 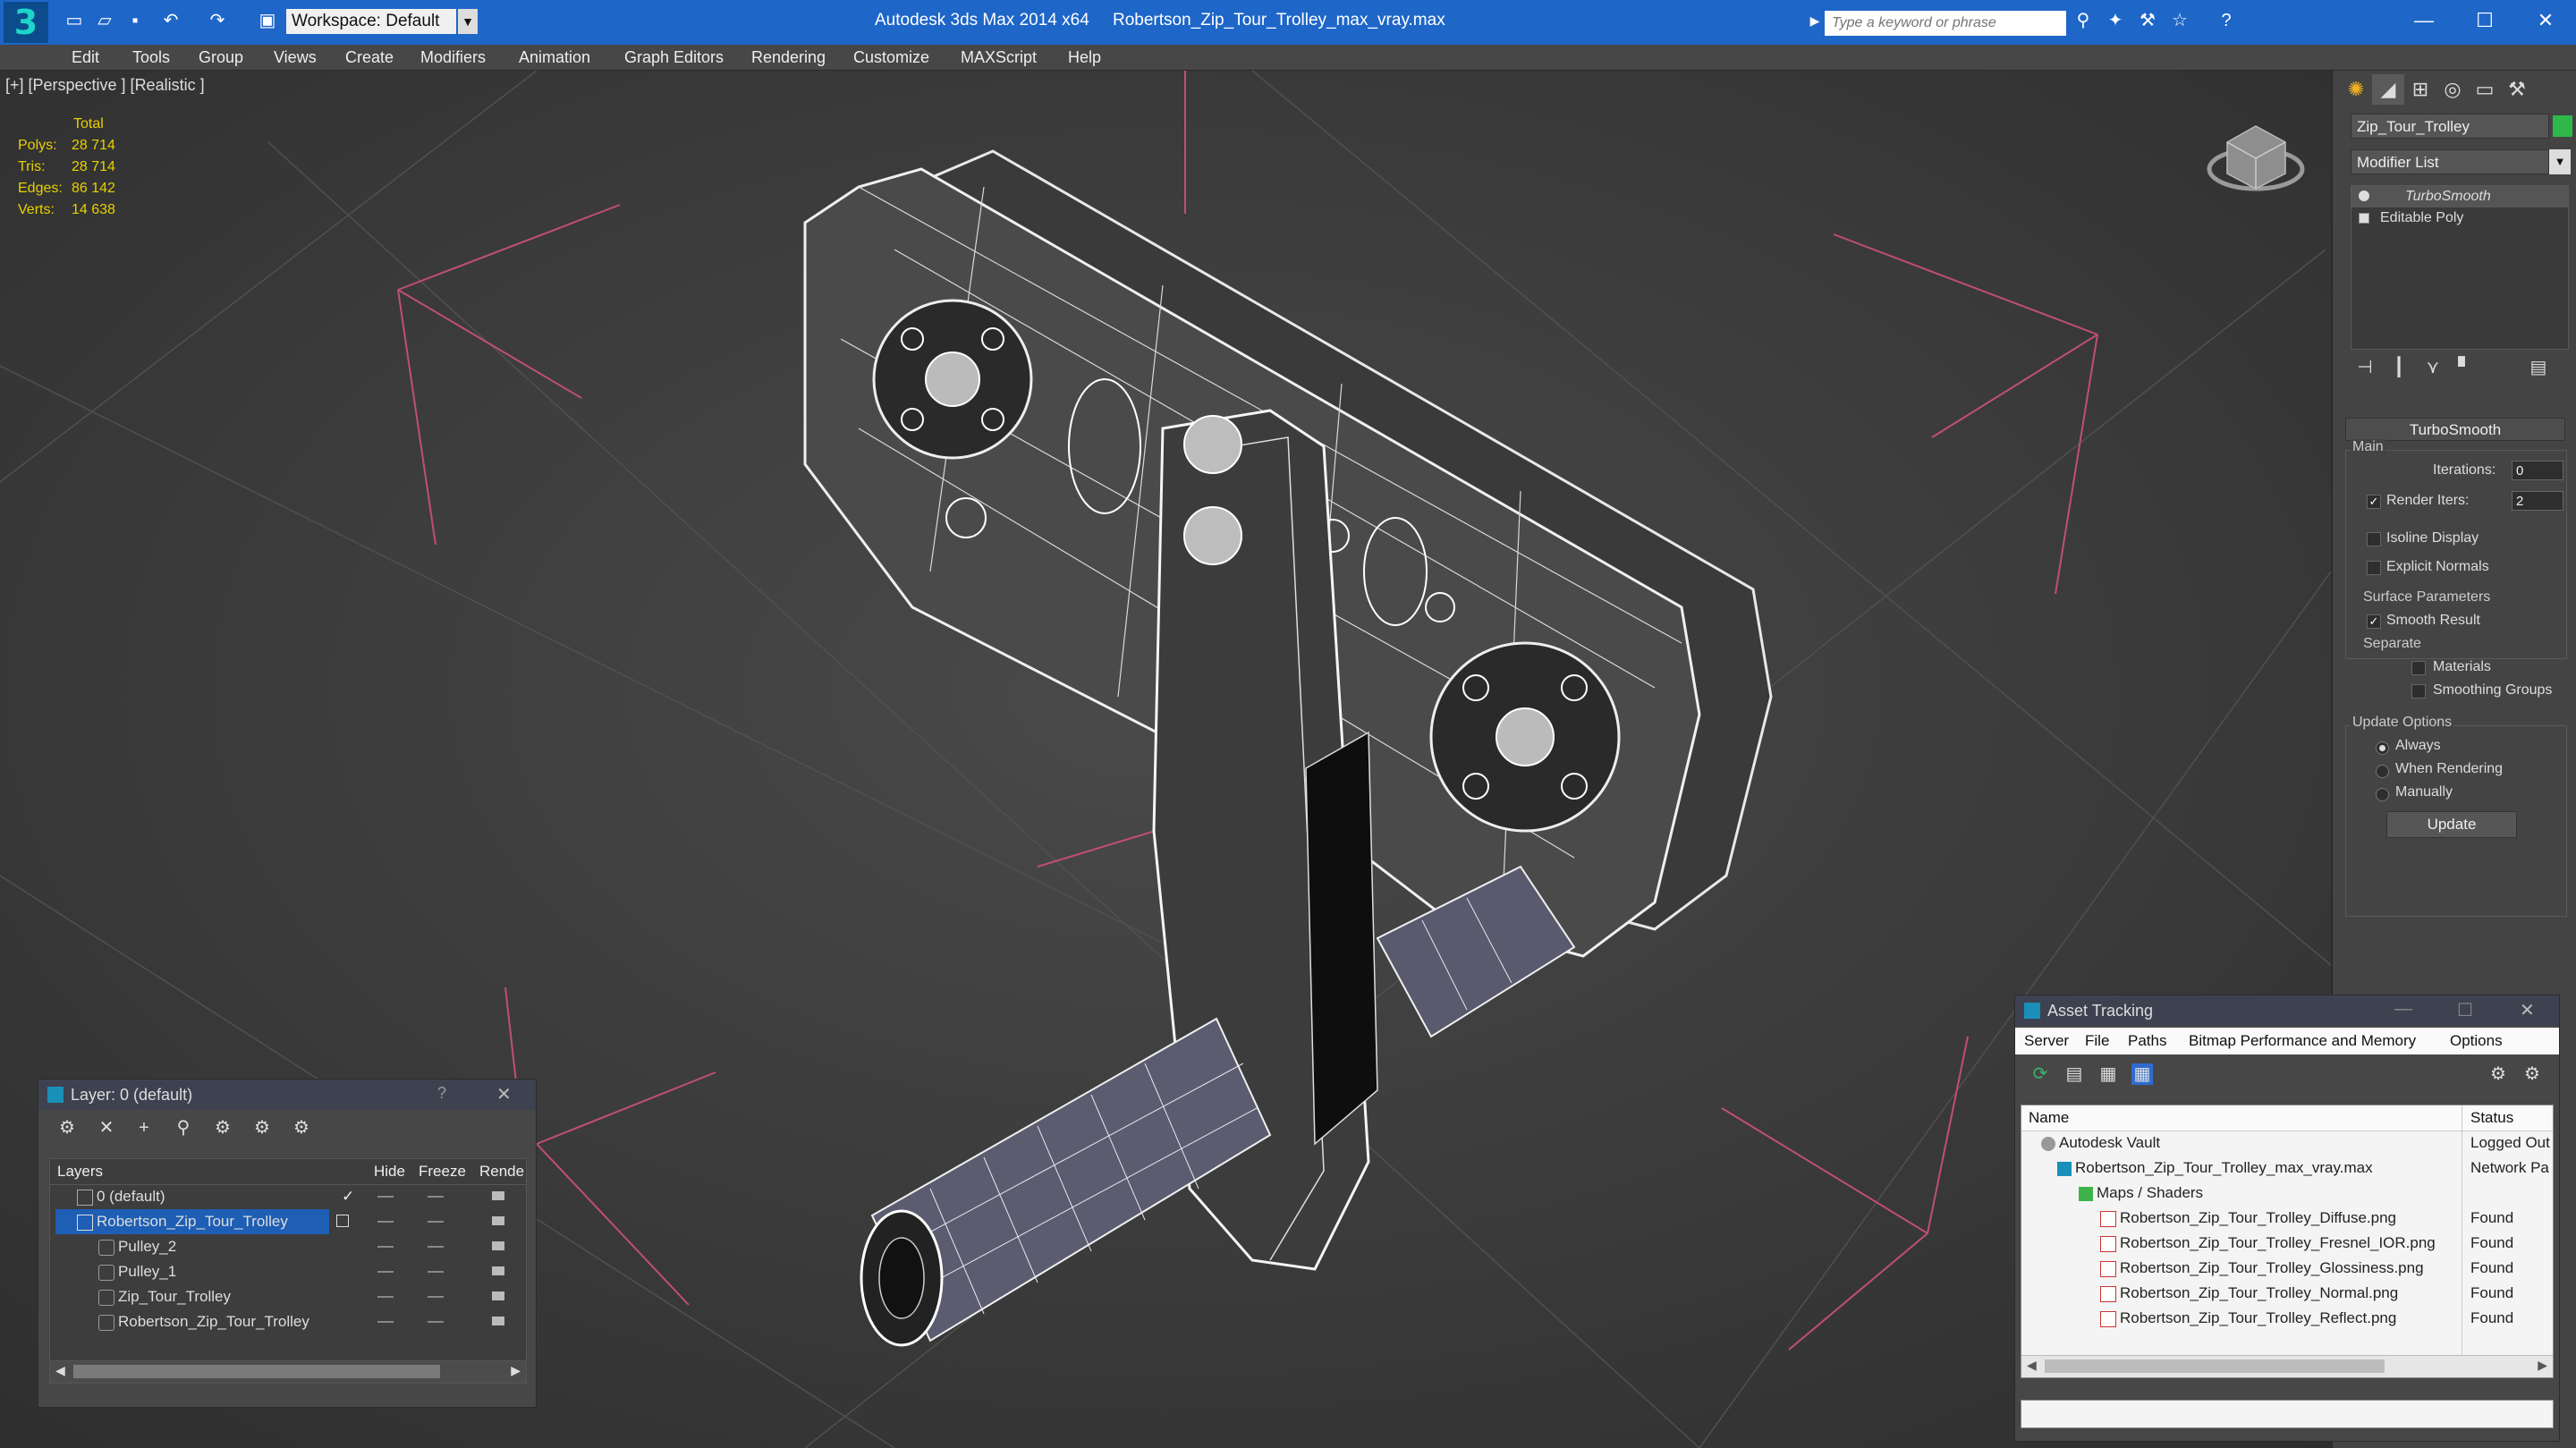 I want to click on viewport-label: [+] [Perspective ] [Realistic ], so click(x=105, y=85).